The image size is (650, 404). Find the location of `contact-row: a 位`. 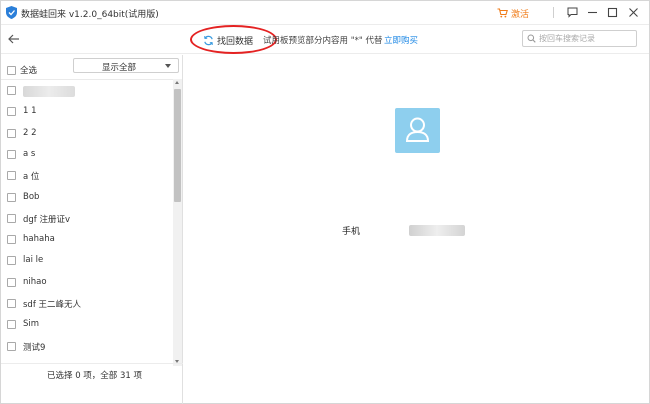

contact-row: a 位 is located at coordinates (87, 175).